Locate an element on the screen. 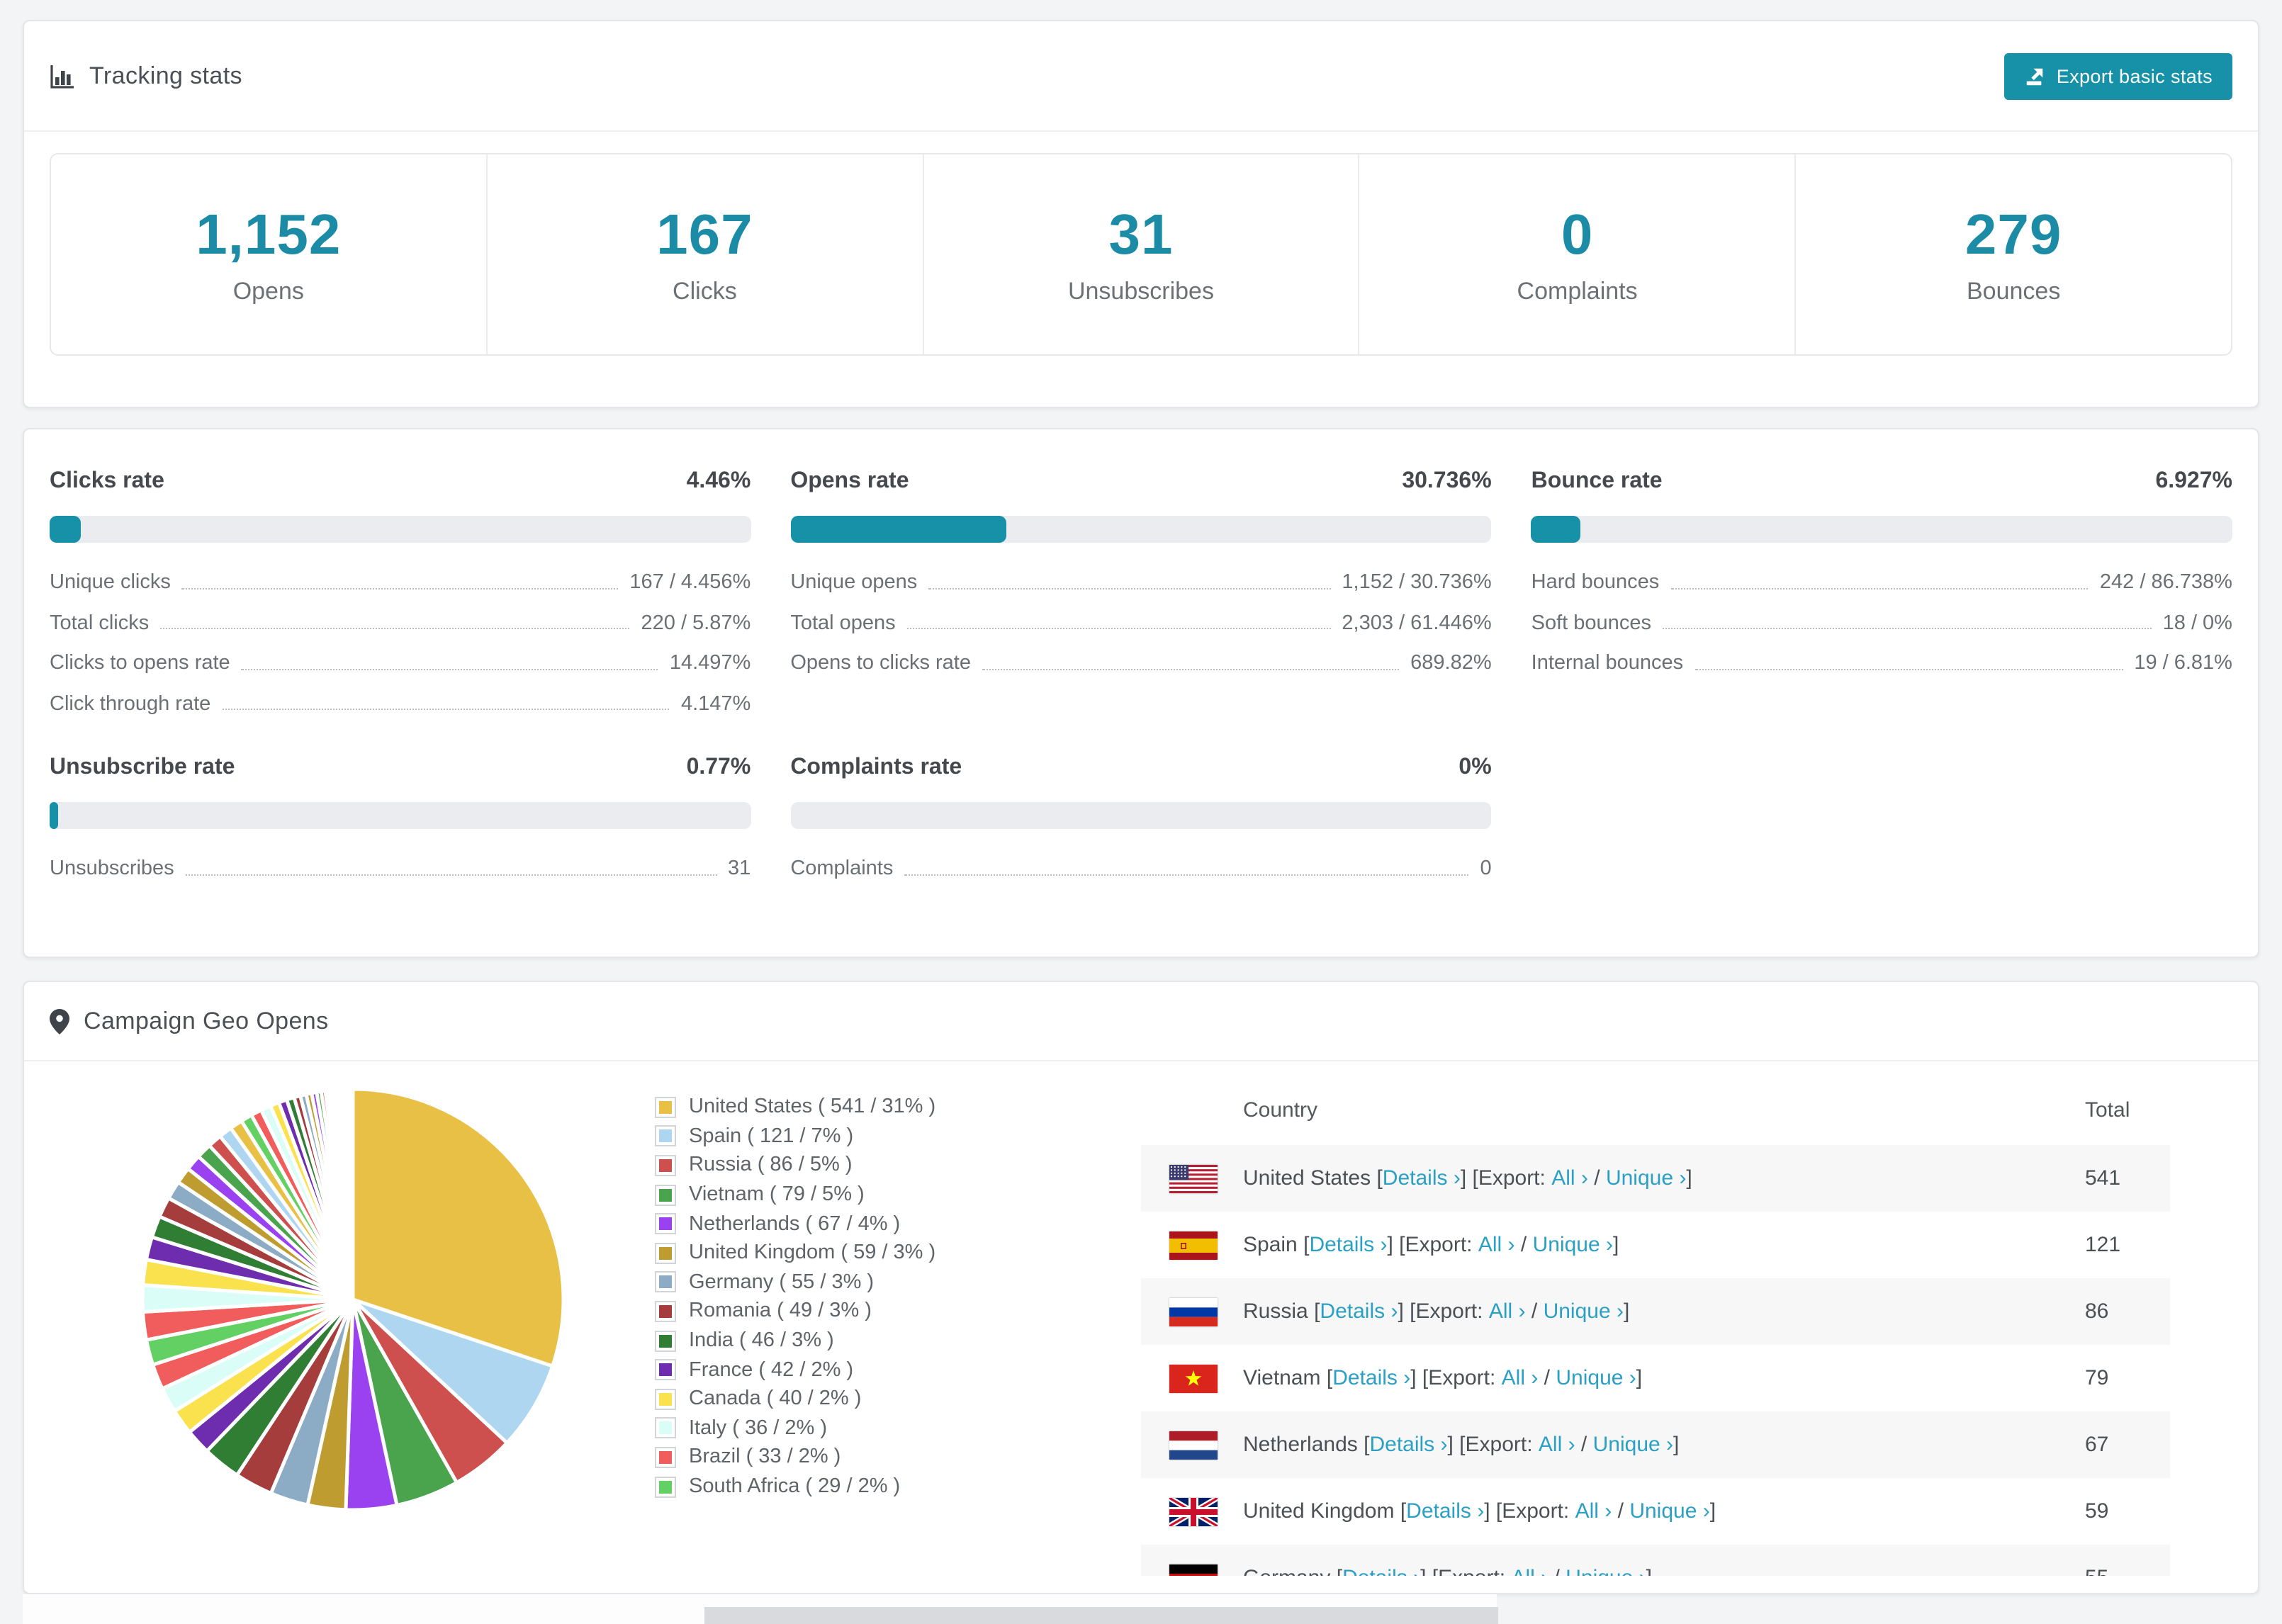 The height and width of the screenshot is (1624, 2282). country-name: United States is located at coordinates (1310, 1178).